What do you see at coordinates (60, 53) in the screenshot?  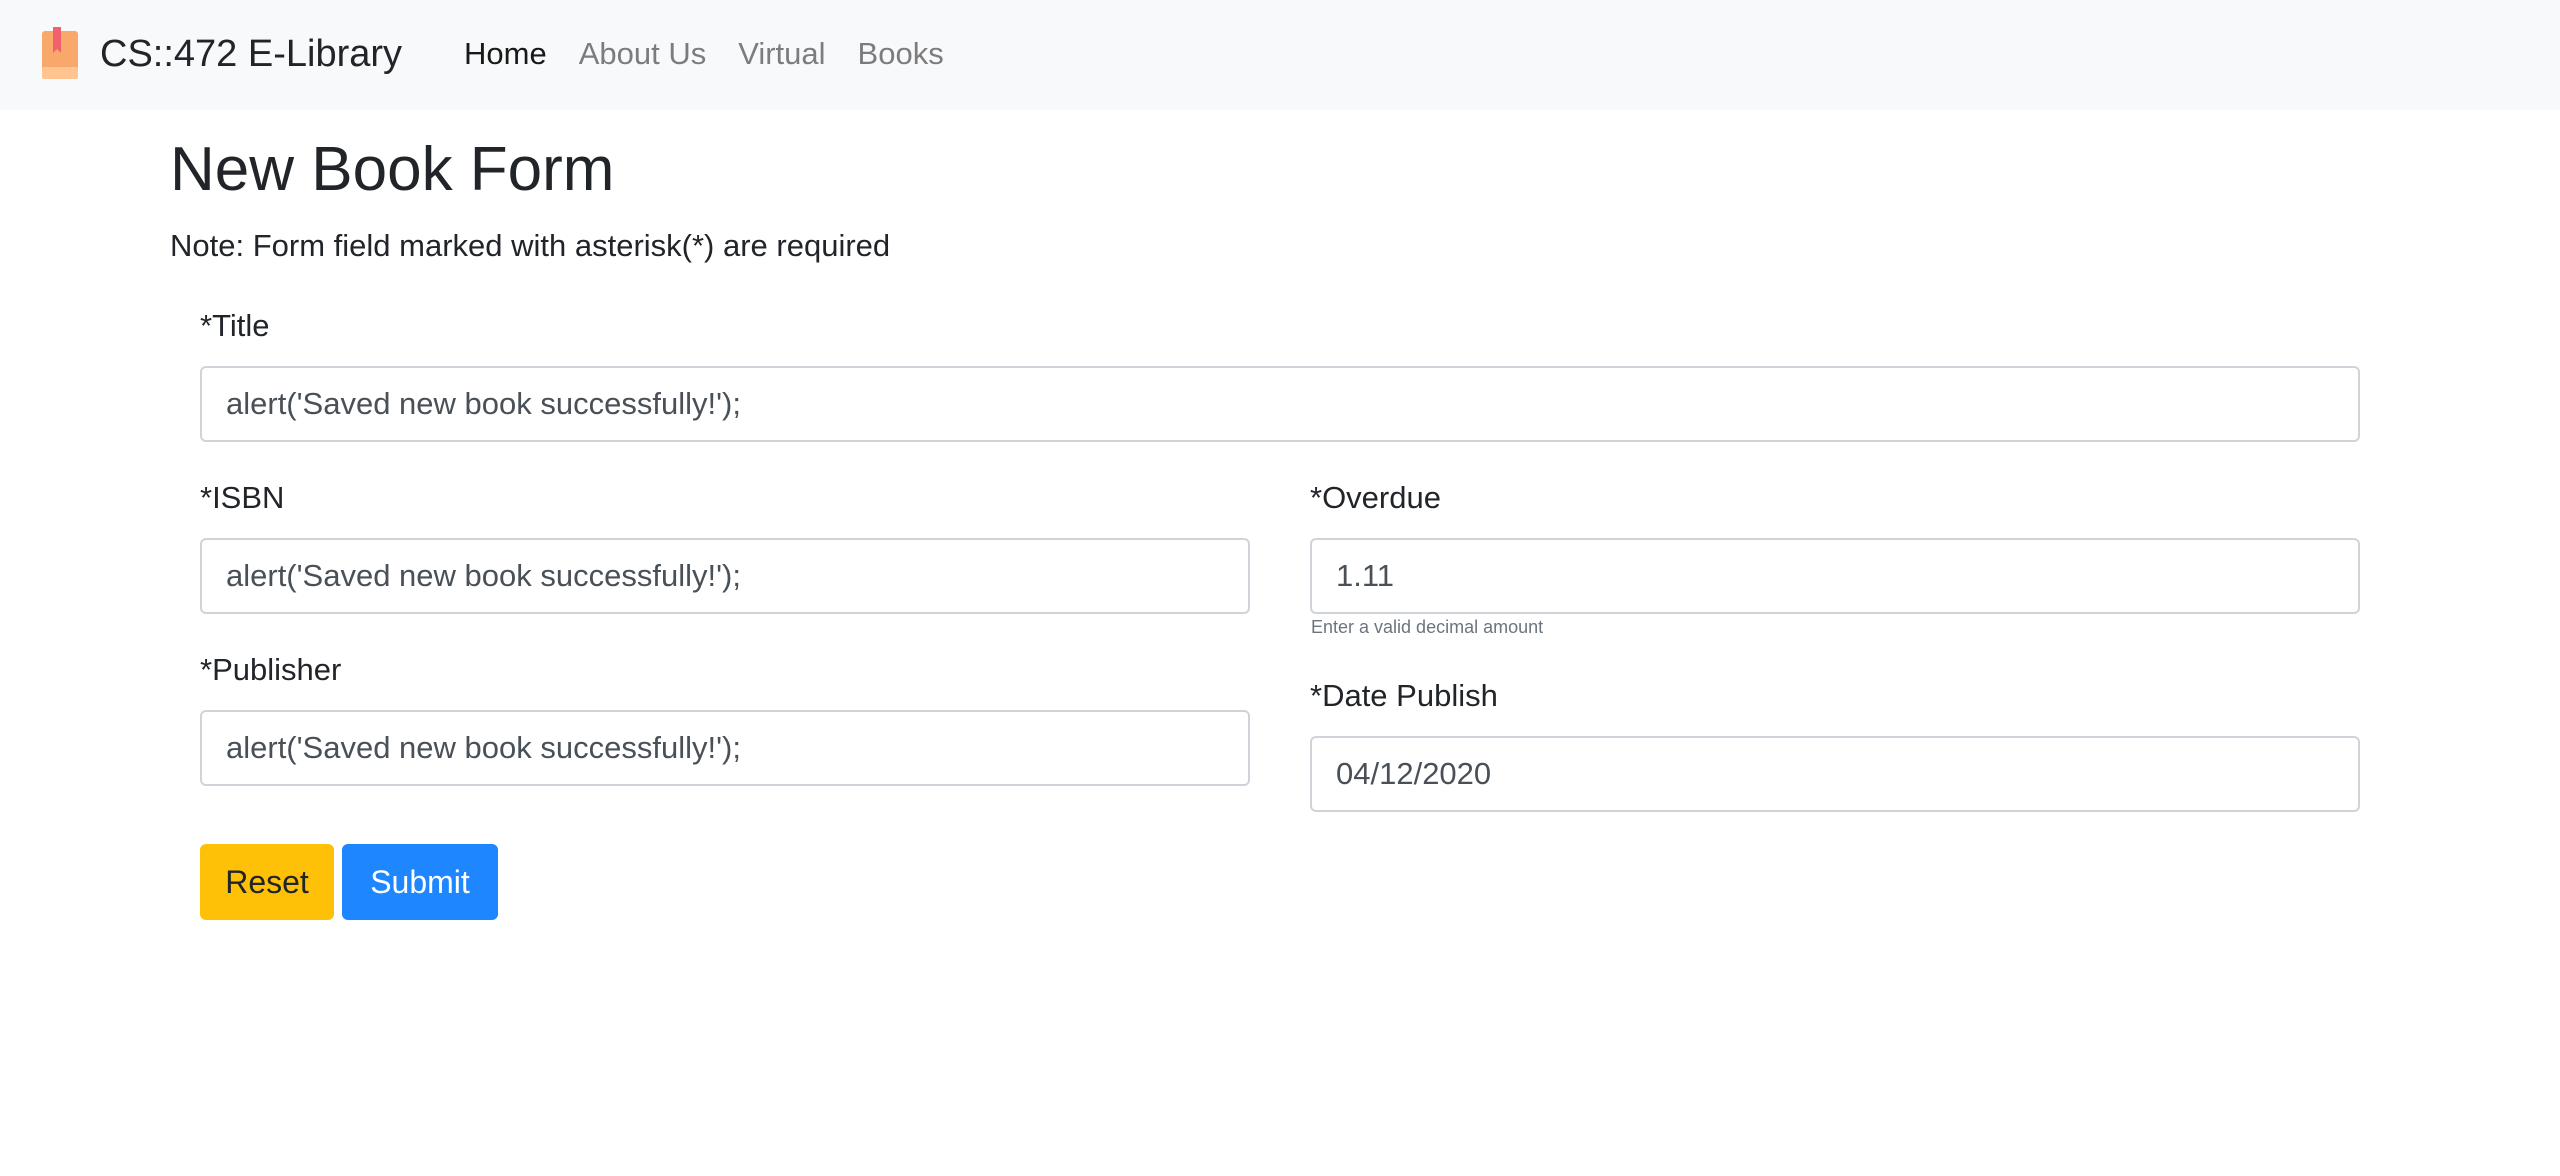 I see `book-icon` at bounding box center [60, 53].